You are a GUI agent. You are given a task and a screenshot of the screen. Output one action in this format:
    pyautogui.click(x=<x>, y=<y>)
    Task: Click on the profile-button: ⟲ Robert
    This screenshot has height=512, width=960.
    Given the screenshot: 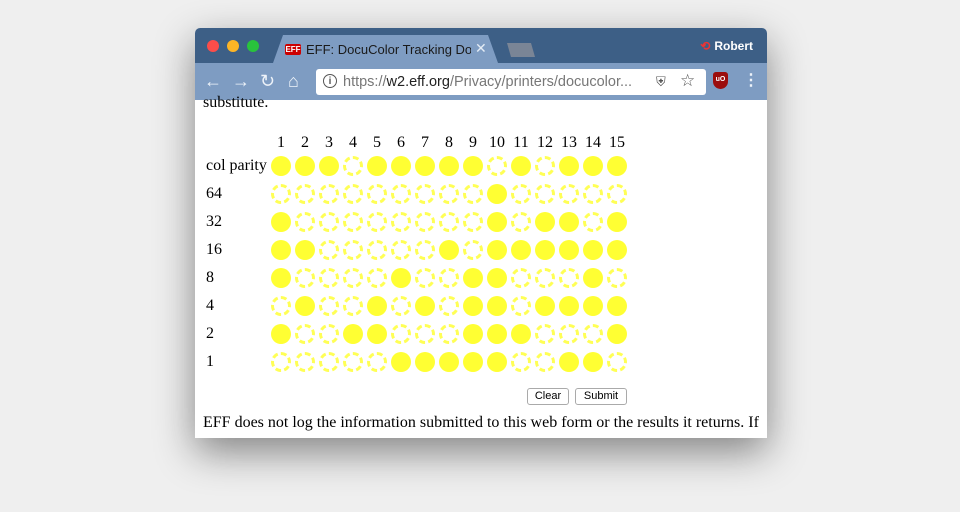 What is the action you would take?
    pyautogui.click(x=726, y=46)
    